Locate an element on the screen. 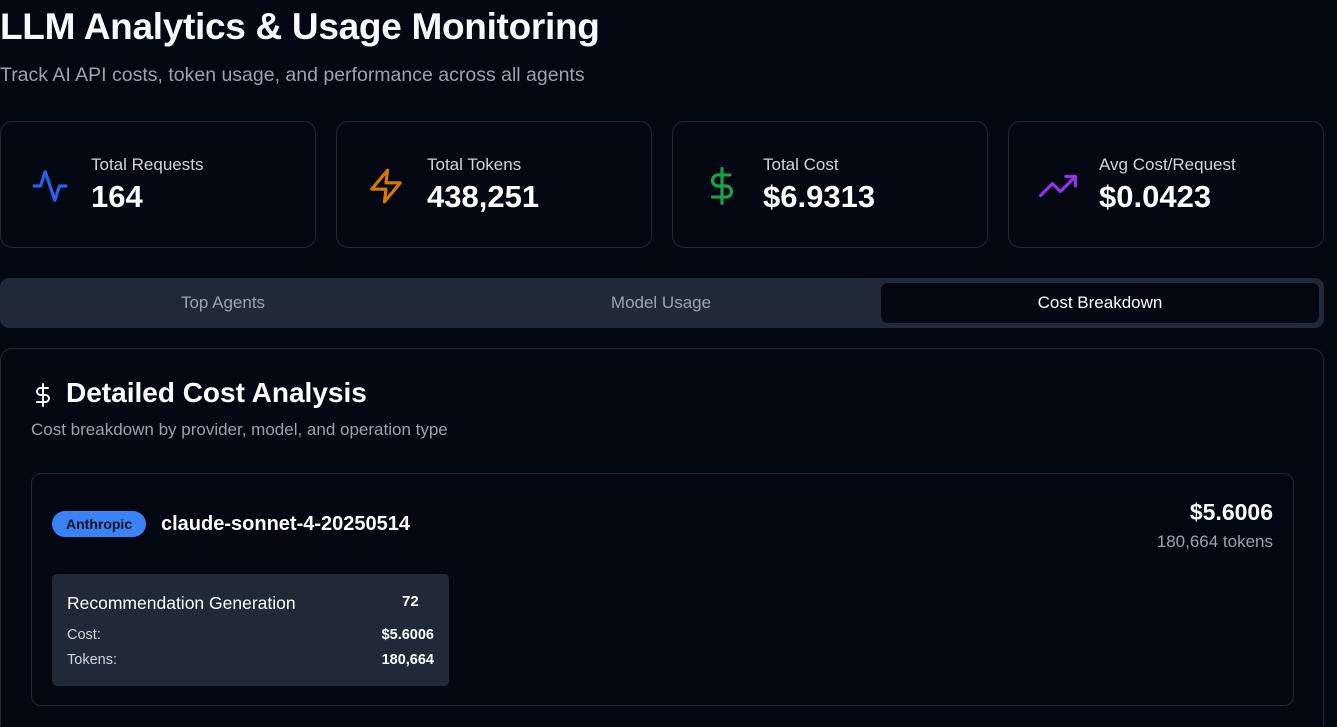 This screenshot has width=1337, height=727. operation-tokens-value: 180,664 is located at coordinates (407, 660).